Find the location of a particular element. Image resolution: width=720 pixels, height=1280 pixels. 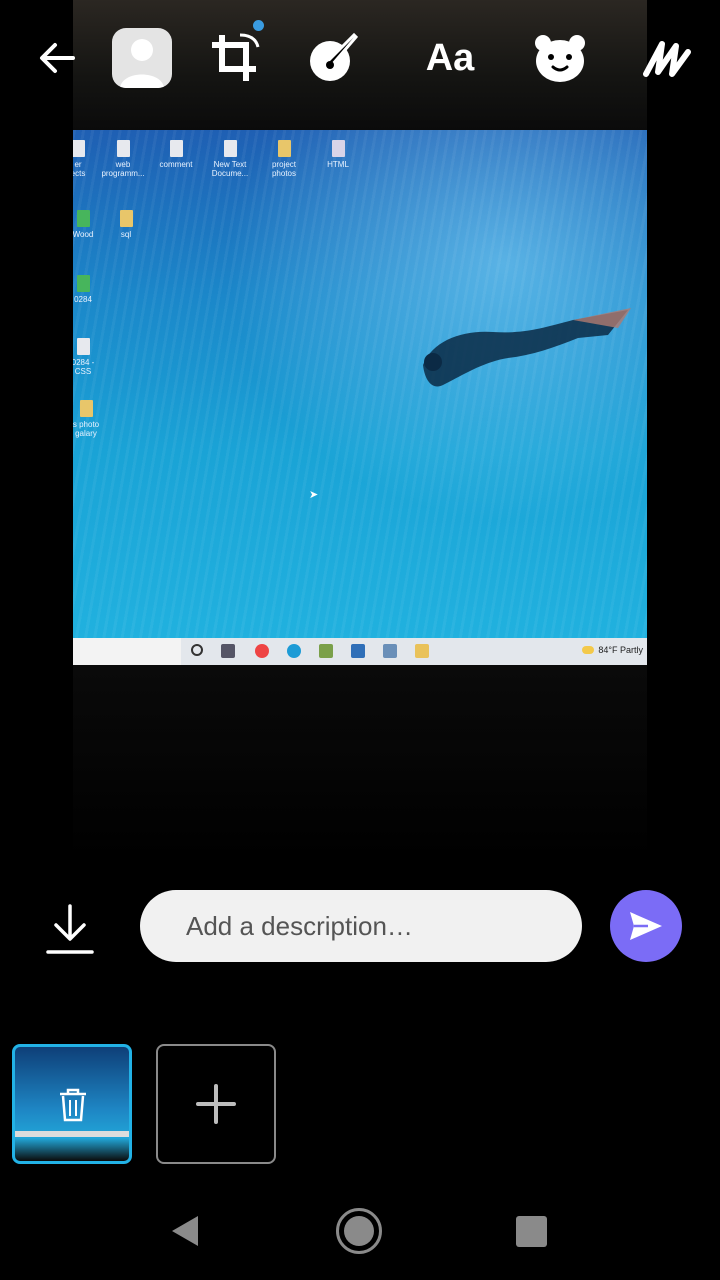

weather-icon is located at coordinates (588, 650).